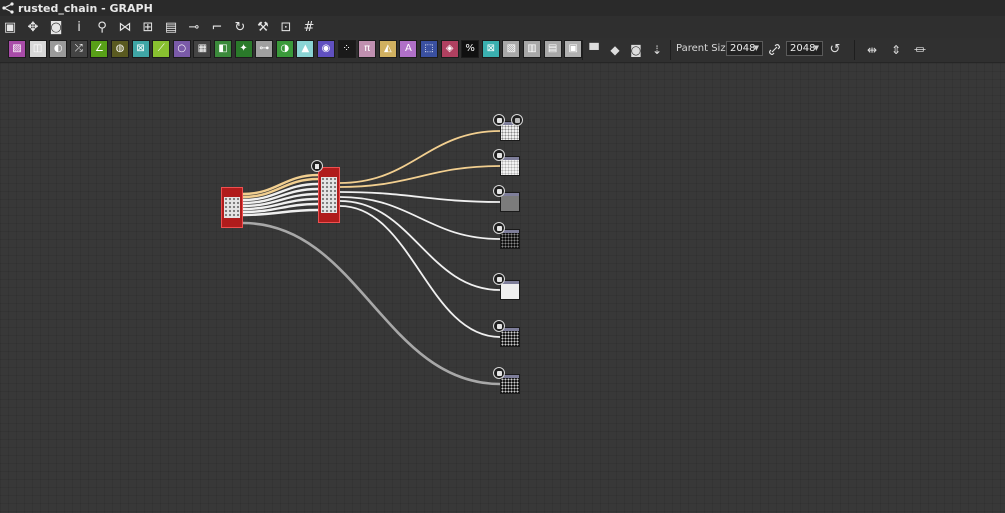 Image resolution: width=1005 pixels, height=513 pixels. Describe the element at coordinates (408, 49) in the screenshot. I see `text-atom-icon: A` at that location.